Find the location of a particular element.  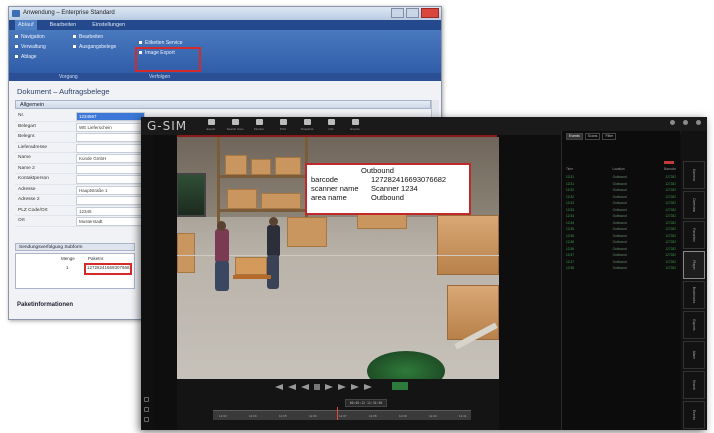

form-field: Kunde GmbH is located at coordinates (110, 158).